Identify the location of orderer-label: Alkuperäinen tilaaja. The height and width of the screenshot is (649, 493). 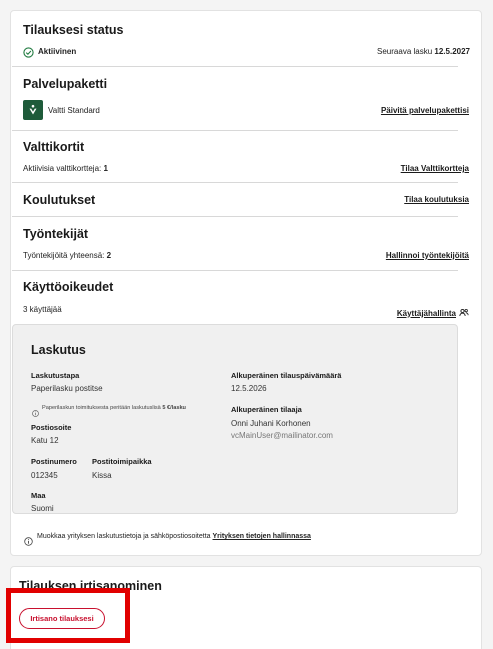
(266, 409).